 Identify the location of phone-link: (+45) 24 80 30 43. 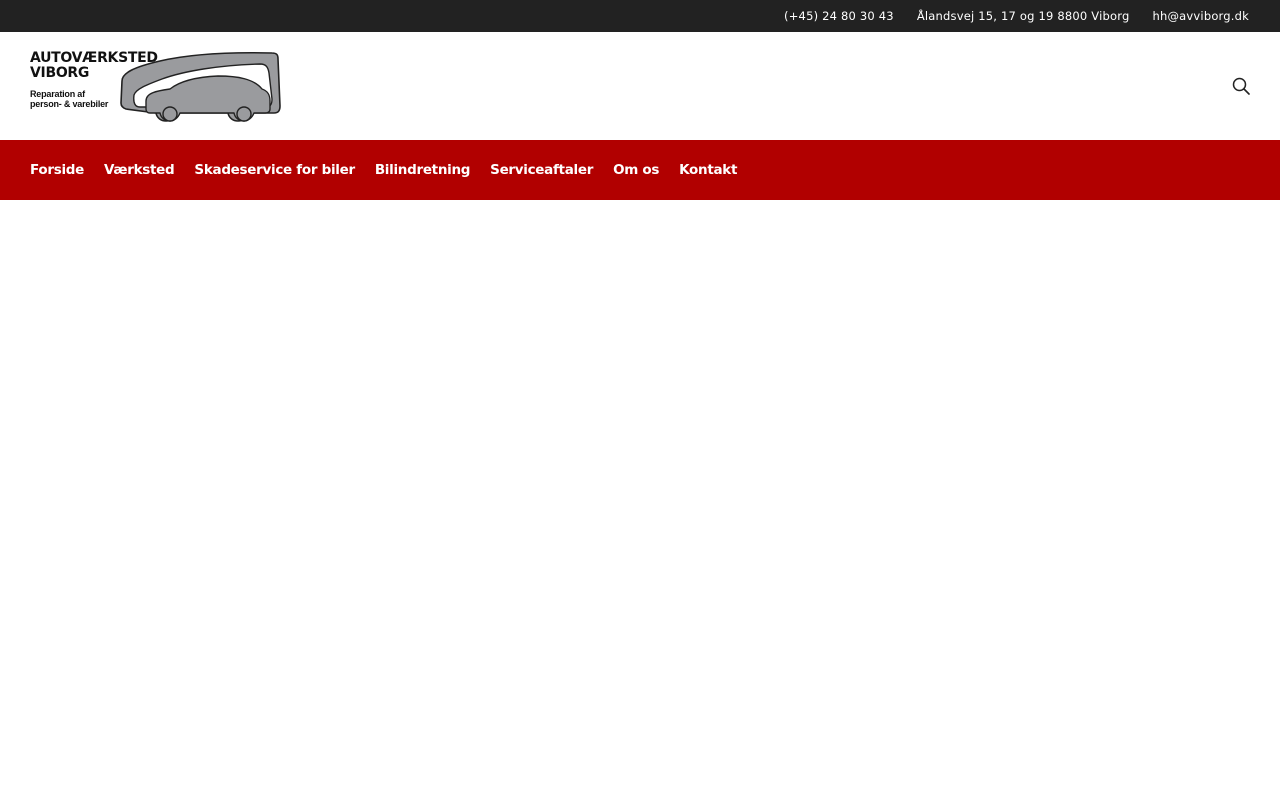
(839, 16).